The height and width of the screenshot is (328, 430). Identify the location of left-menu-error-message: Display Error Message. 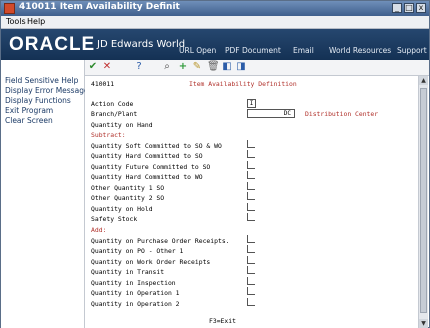
(45, 91).